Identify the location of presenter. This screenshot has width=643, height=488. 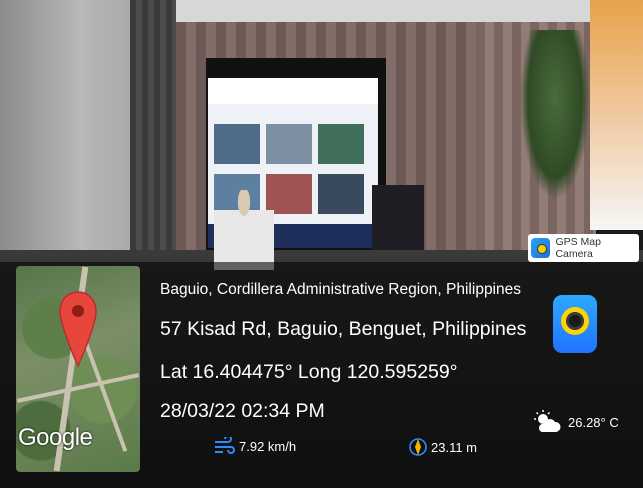
(244, 230).